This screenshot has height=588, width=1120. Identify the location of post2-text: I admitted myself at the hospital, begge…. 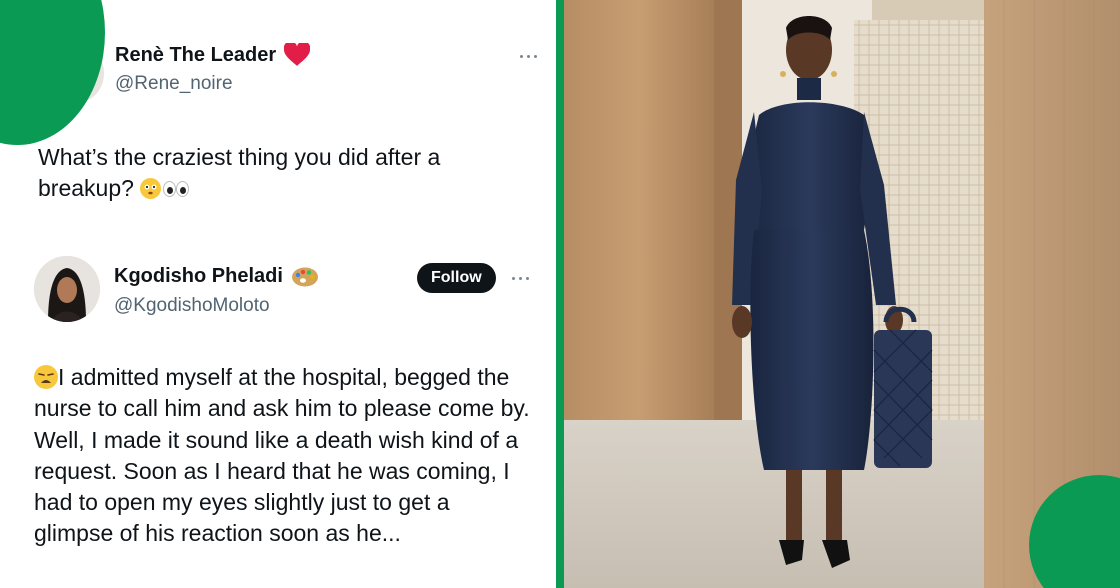
(282, 455).